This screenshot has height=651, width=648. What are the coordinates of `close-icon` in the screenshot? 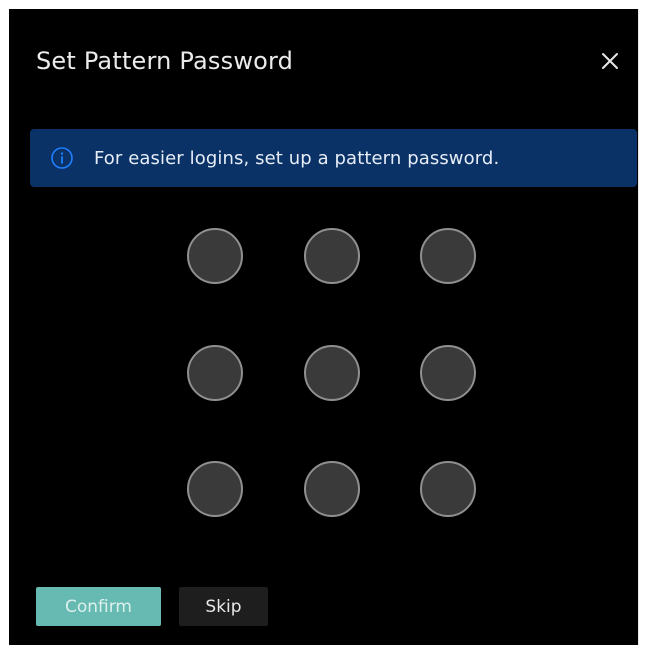 It's located at (610, 61).